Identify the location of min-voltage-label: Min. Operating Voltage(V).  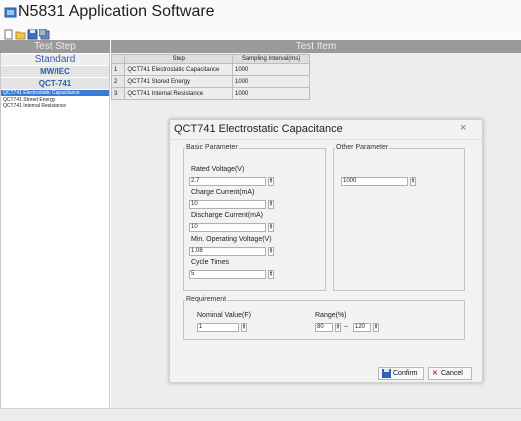
(231, 239).